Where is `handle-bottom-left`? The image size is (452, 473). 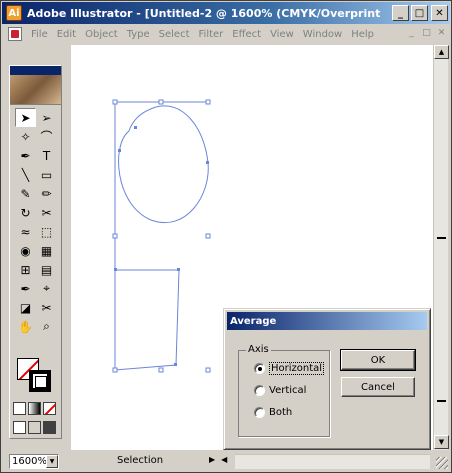 handle-bottom-left is located at coordinates (115, 370).